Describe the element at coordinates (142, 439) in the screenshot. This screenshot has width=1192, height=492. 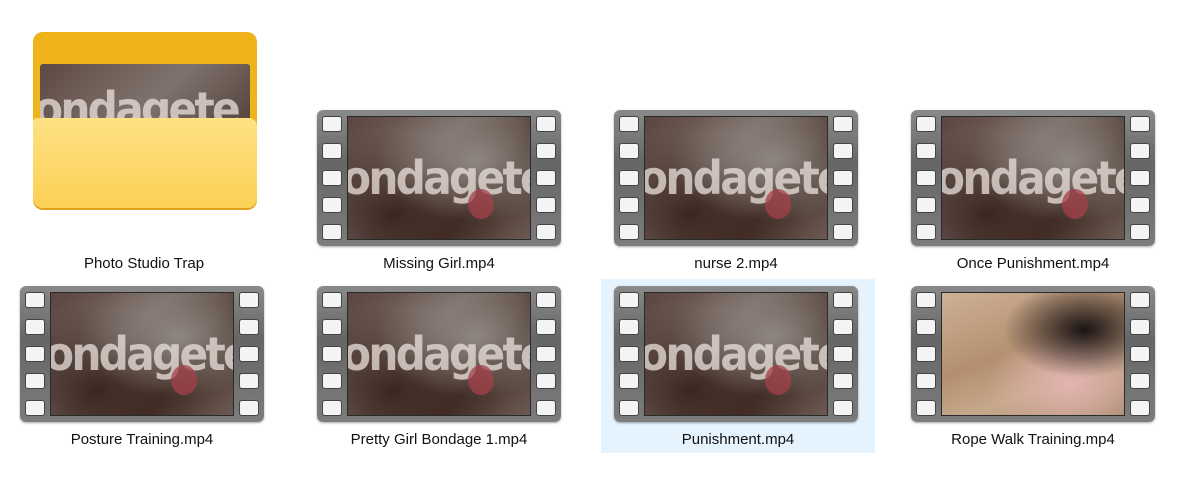
I see `file-name: Posture Training.mp4` at that location.